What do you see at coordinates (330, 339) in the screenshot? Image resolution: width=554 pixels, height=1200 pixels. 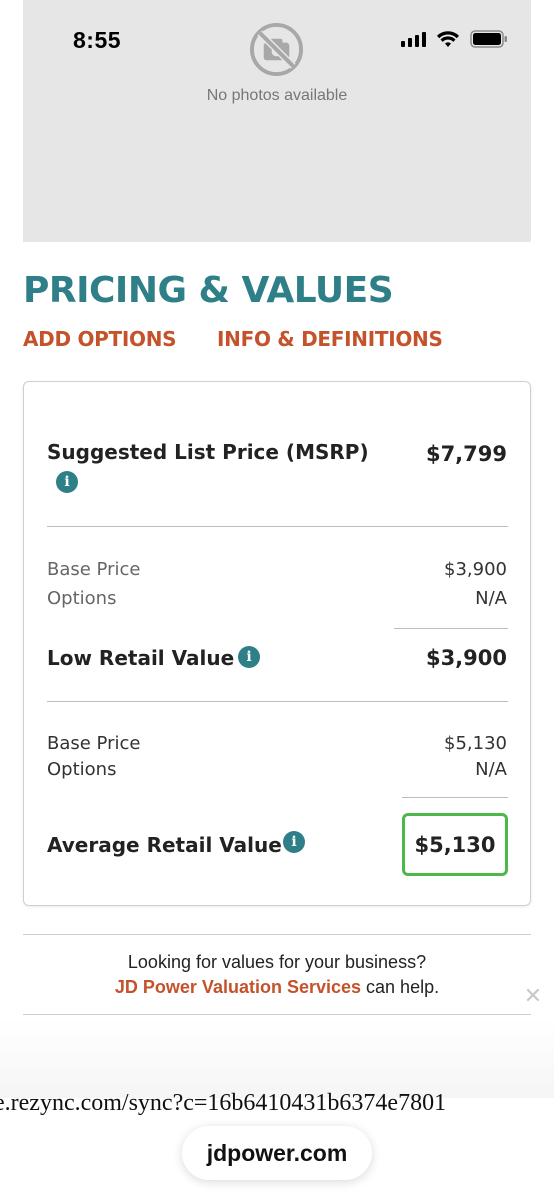 I see `info-definitions-link: INFO & DEFINITIONS` at bounding box center [330, 339].